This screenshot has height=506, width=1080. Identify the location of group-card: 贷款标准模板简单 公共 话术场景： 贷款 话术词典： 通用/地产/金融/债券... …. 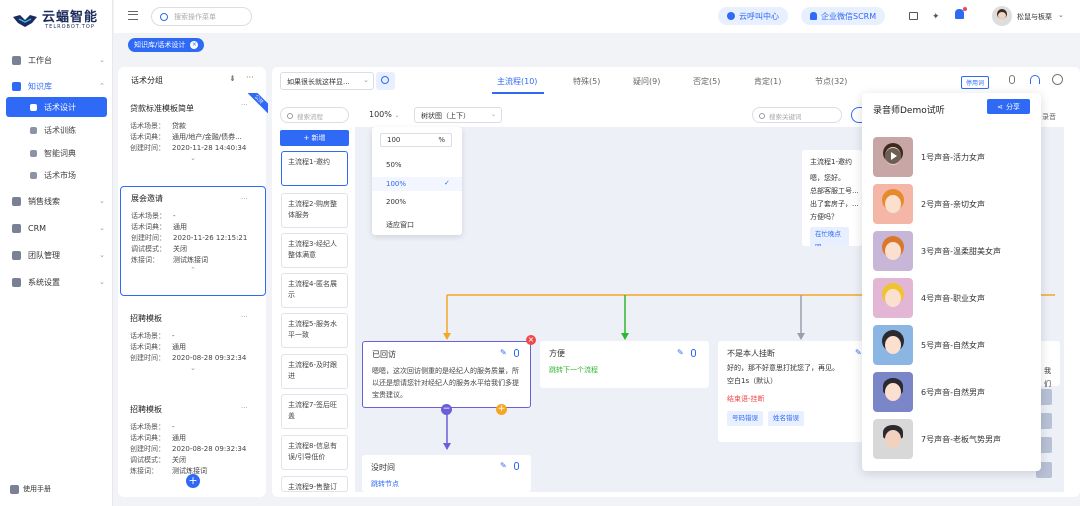
(194, 136).